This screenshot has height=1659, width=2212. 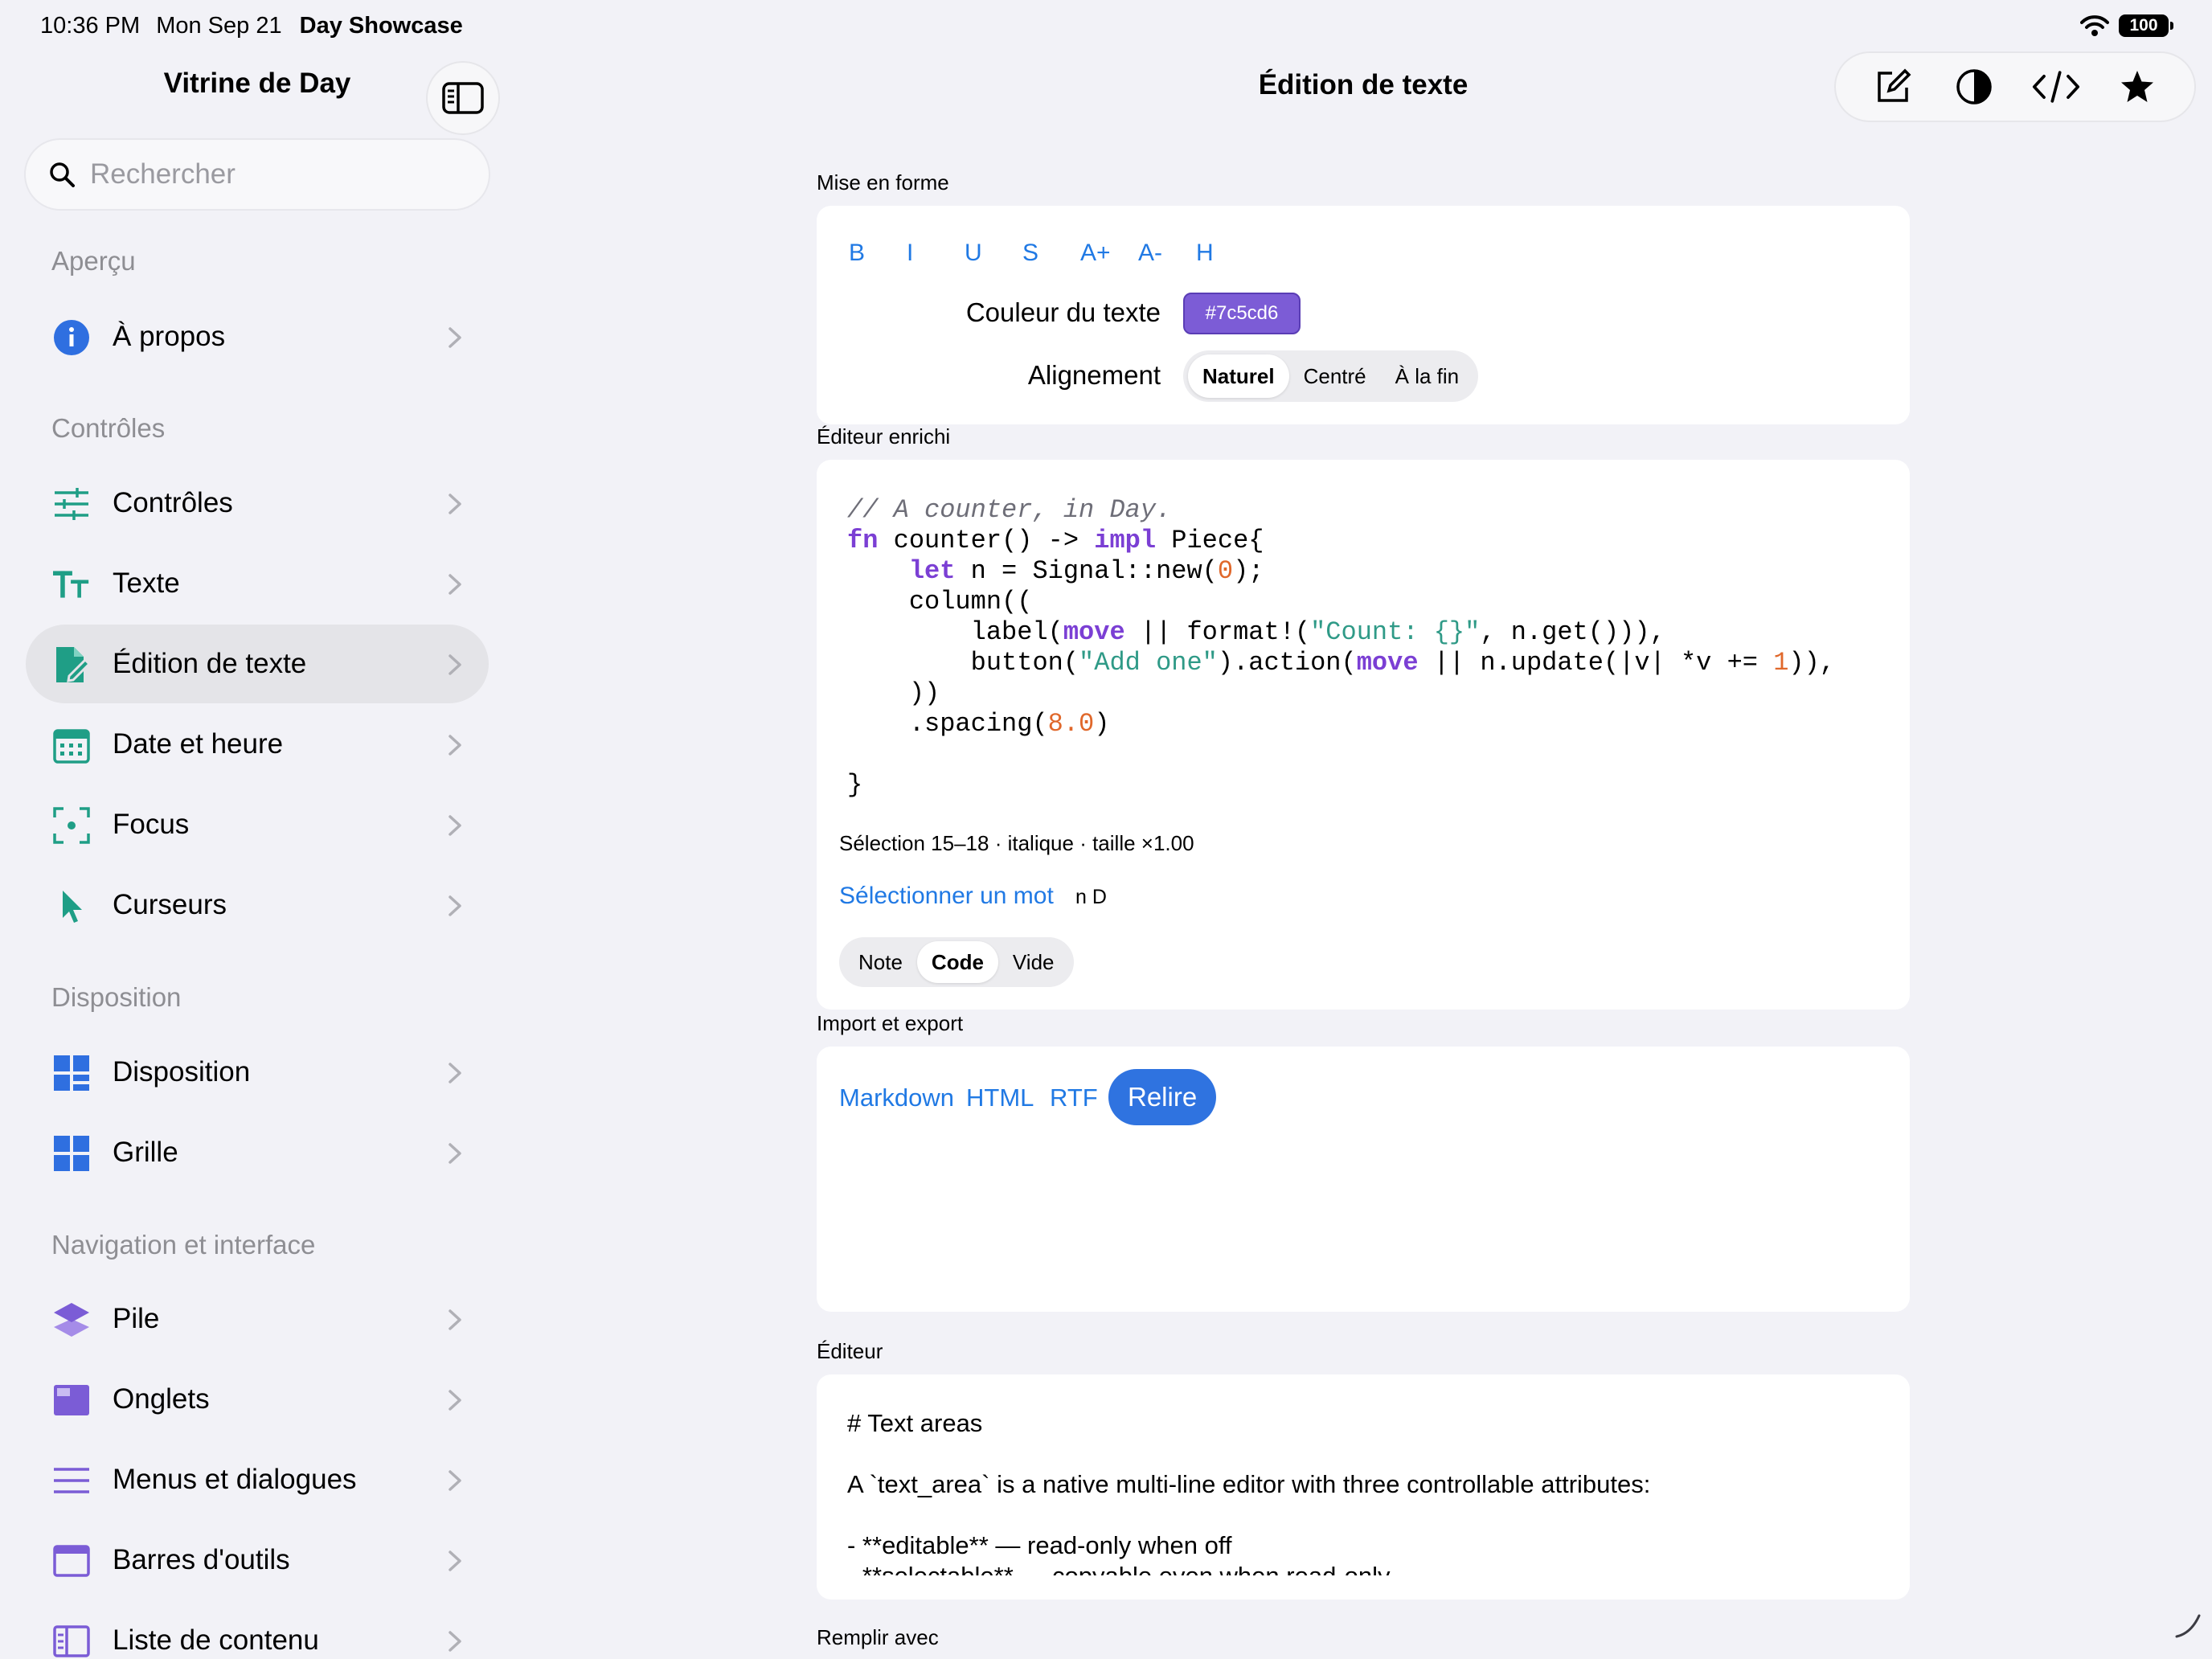 I want to click on text-size-icon, so click(x=71, y=584).